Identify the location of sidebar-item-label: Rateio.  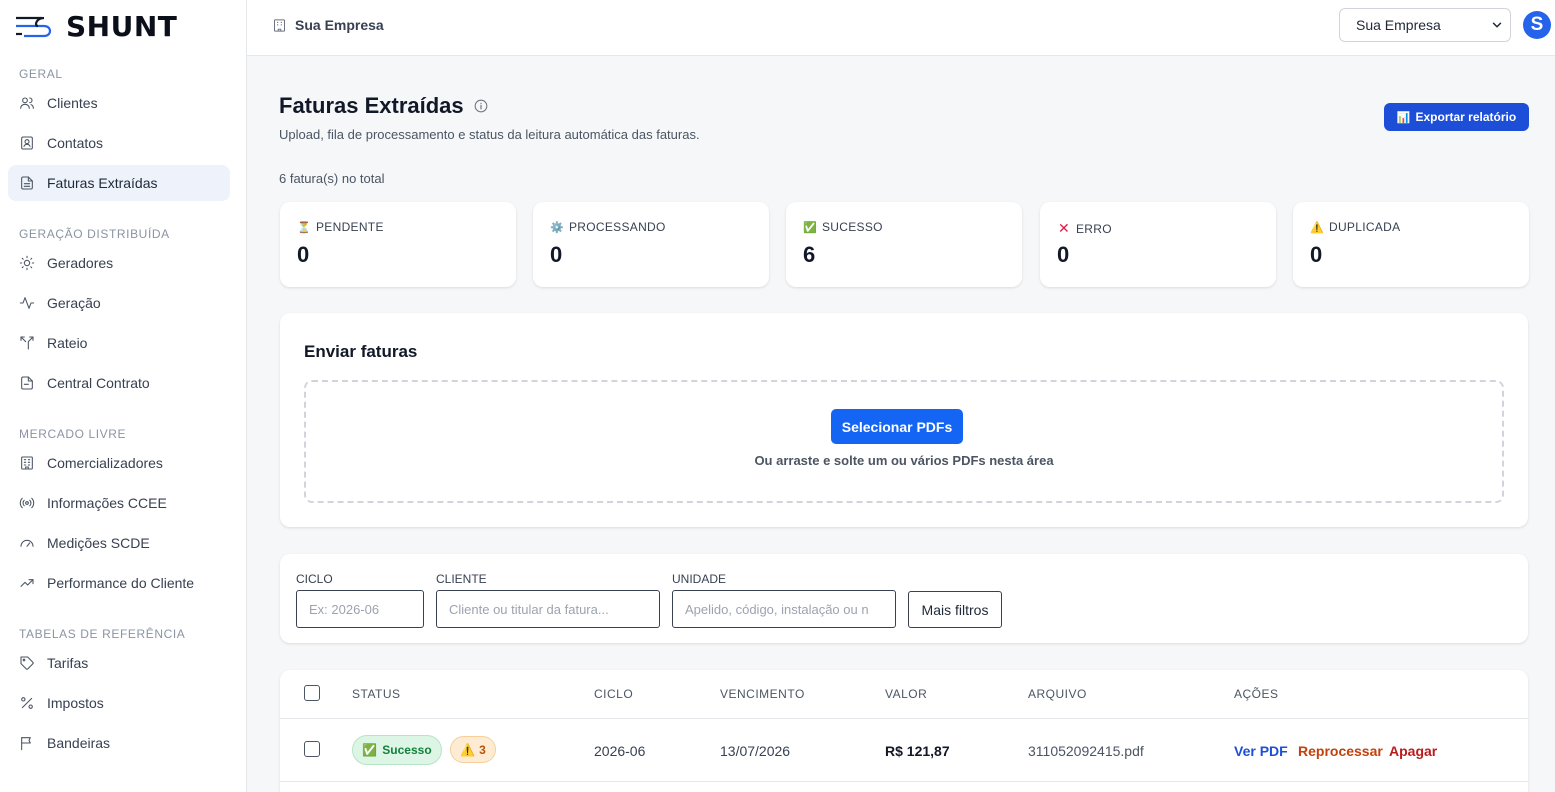
(67, 343).